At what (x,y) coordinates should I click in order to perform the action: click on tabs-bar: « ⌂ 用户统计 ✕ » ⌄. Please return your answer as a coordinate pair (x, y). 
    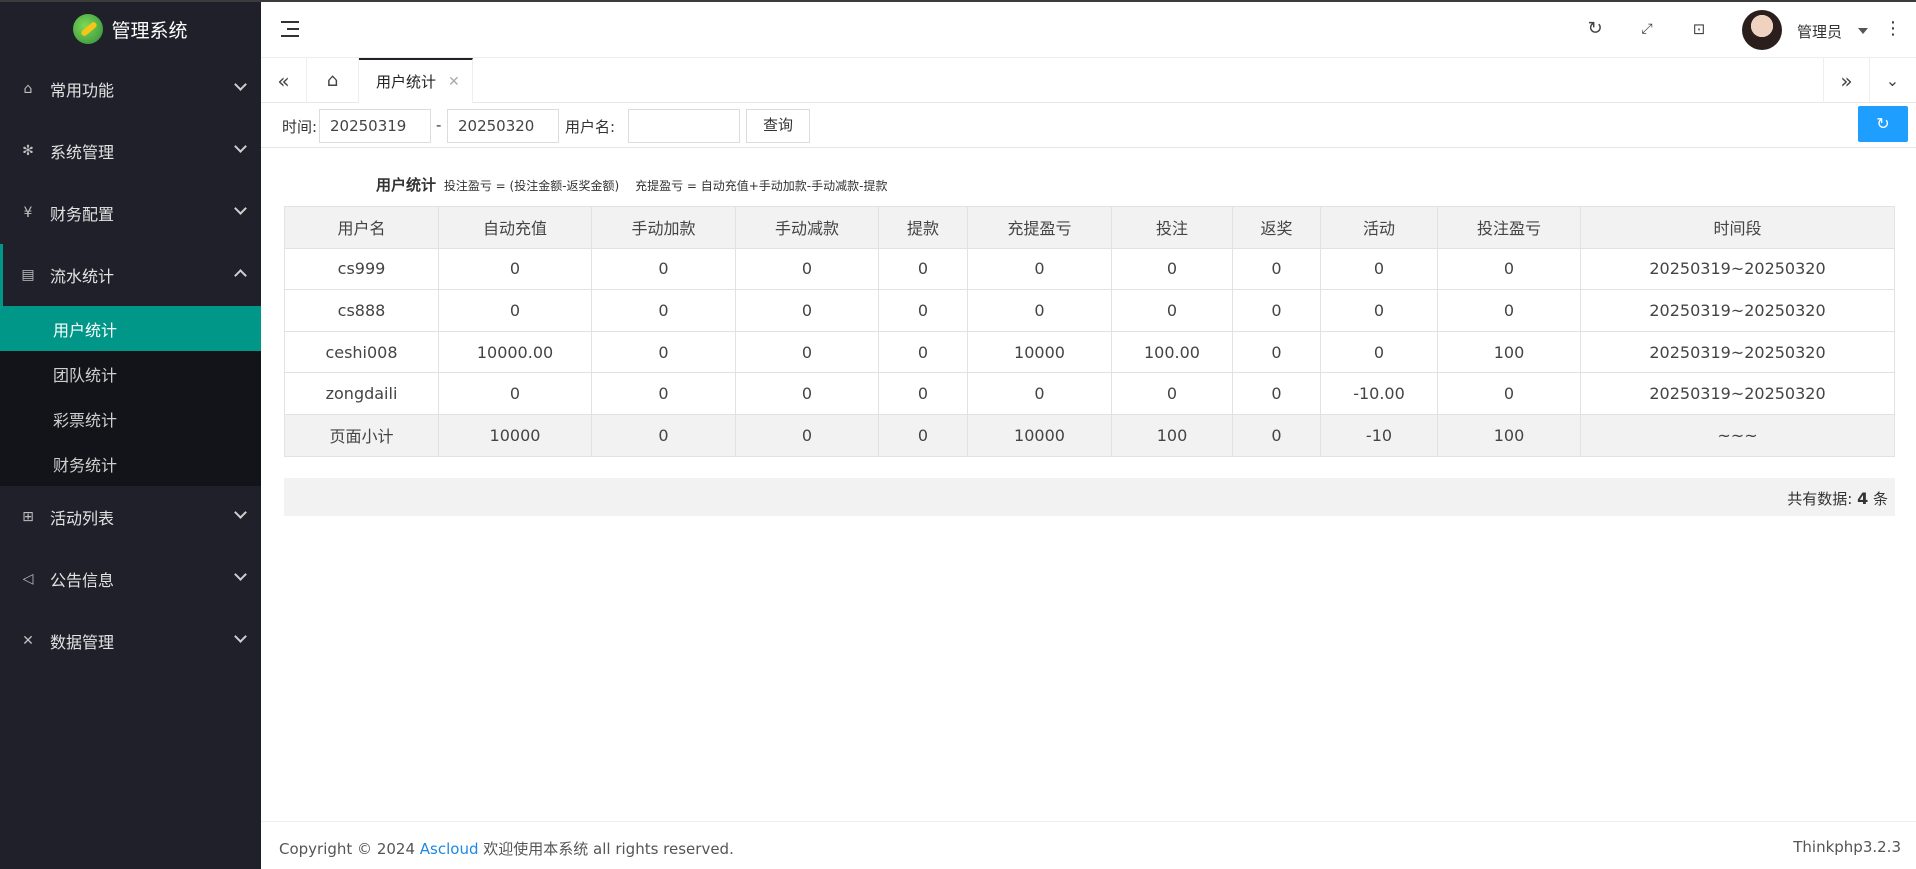
    Looking at the image, I should click on (1088, 80).